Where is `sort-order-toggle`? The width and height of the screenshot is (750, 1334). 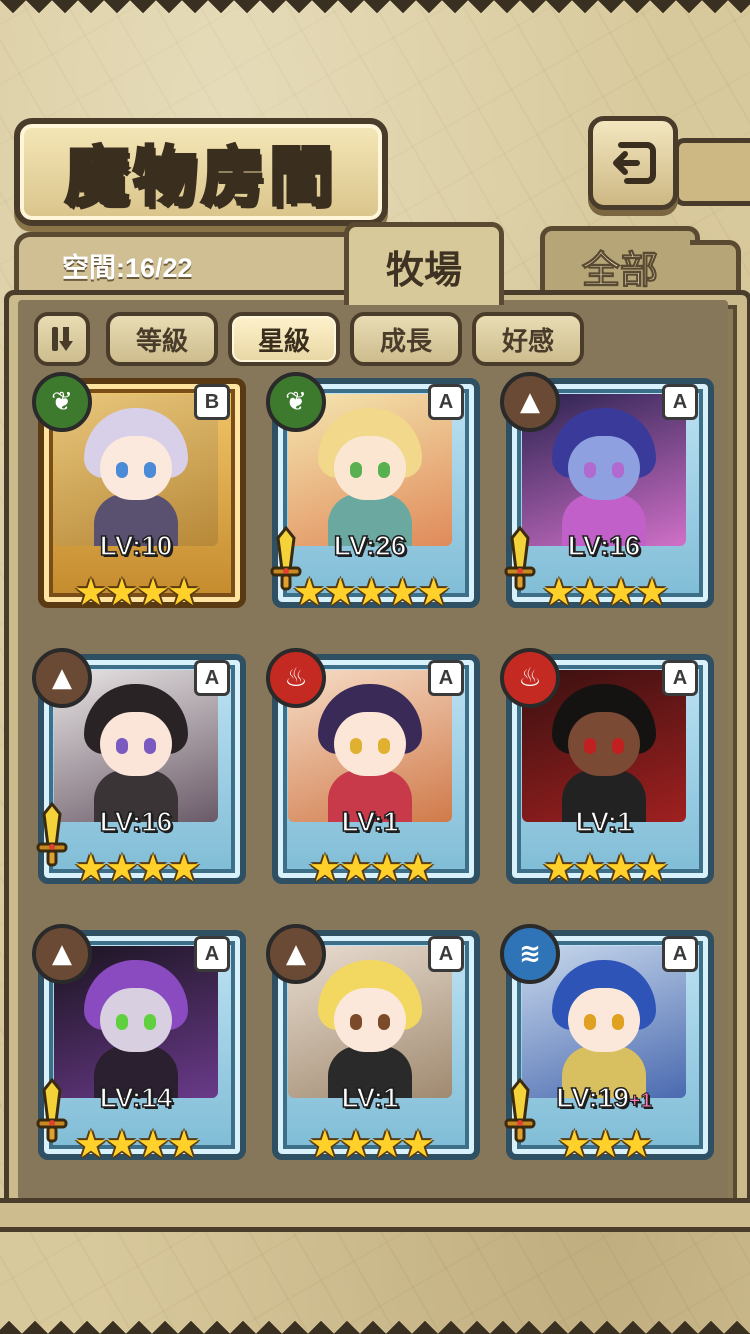 sort-order-toggle is located at coordinates (62, 339).